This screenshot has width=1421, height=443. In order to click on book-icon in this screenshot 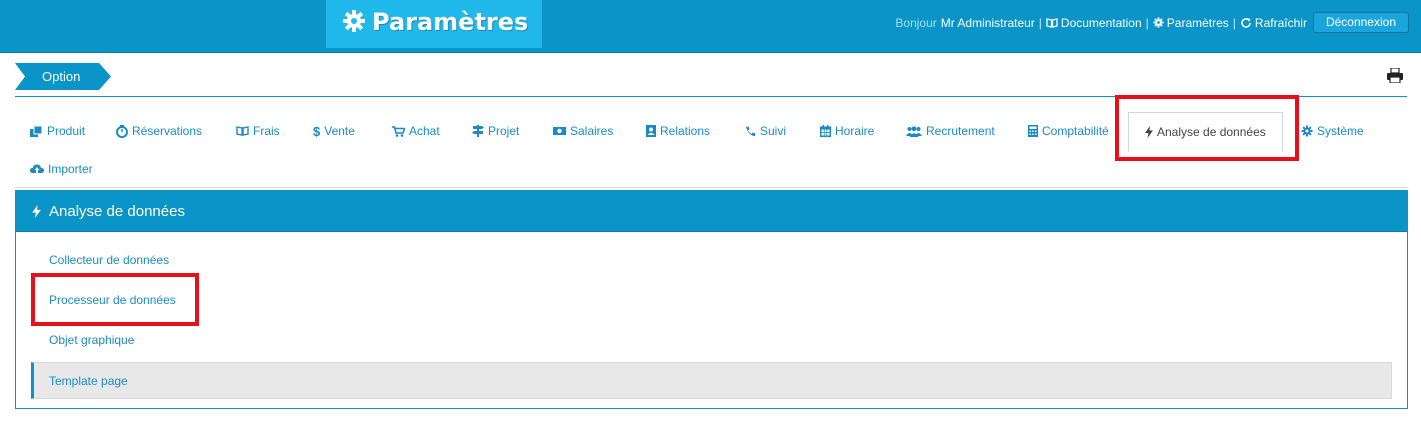, I will do `click(1052, 22)`.